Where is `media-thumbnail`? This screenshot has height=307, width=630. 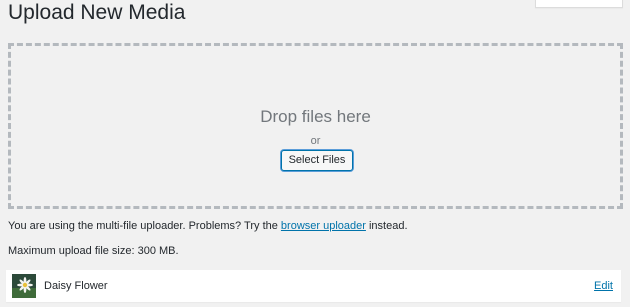
media-thumbnail is located at coordinates (24, 286).